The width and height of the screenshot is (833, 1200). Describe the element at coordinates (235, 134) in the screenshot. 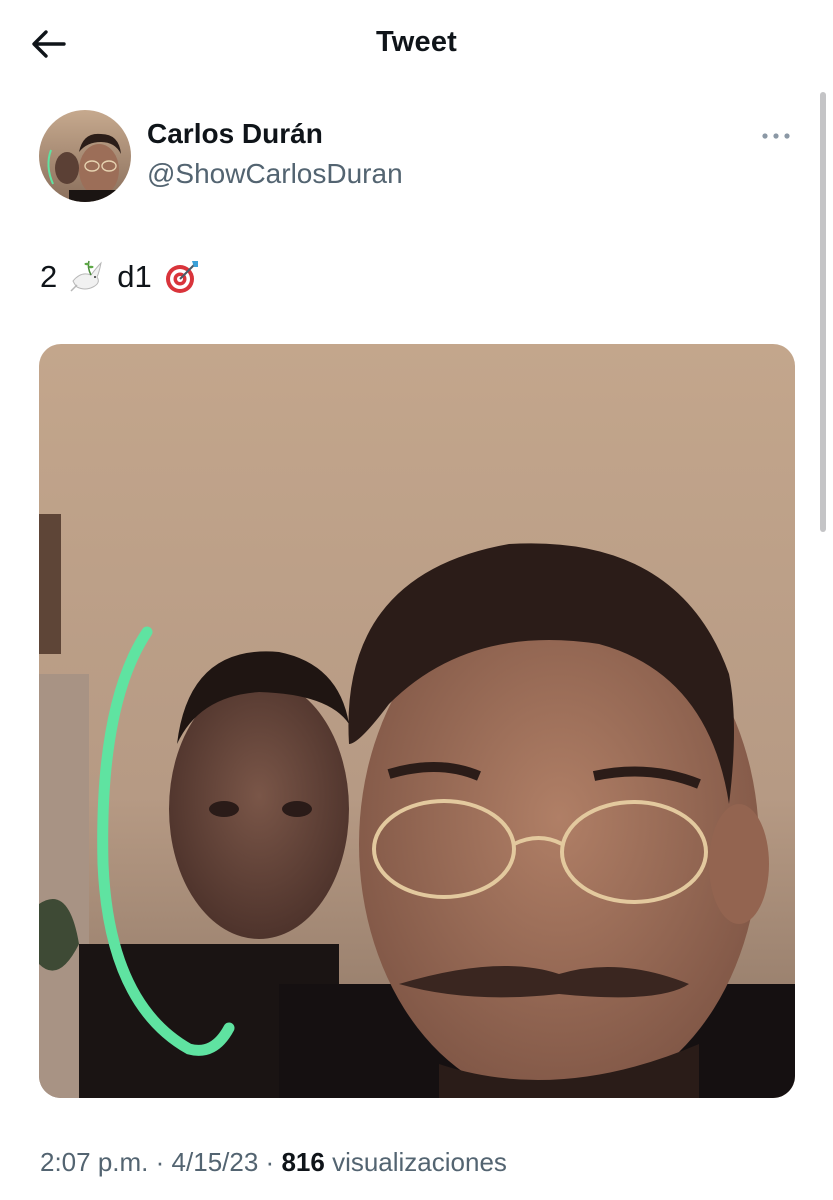

I see `author-name: Carlos Durán` at that location.